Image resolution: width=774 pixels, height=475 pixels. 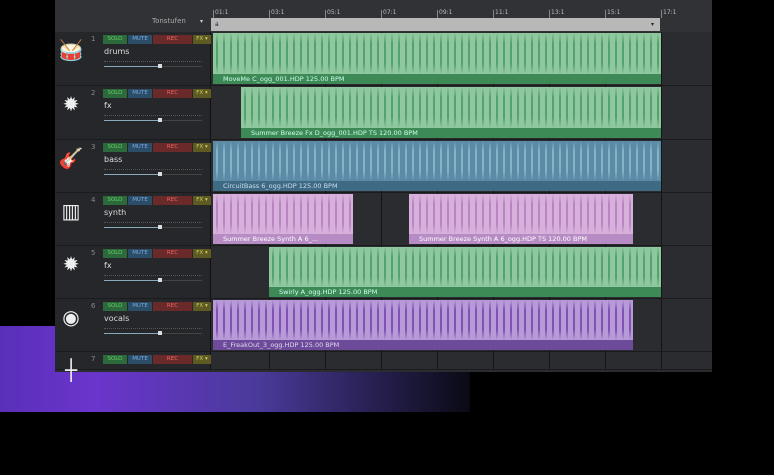 I want to click on guitar-icon: 🎸, so click(x=71, y=158).